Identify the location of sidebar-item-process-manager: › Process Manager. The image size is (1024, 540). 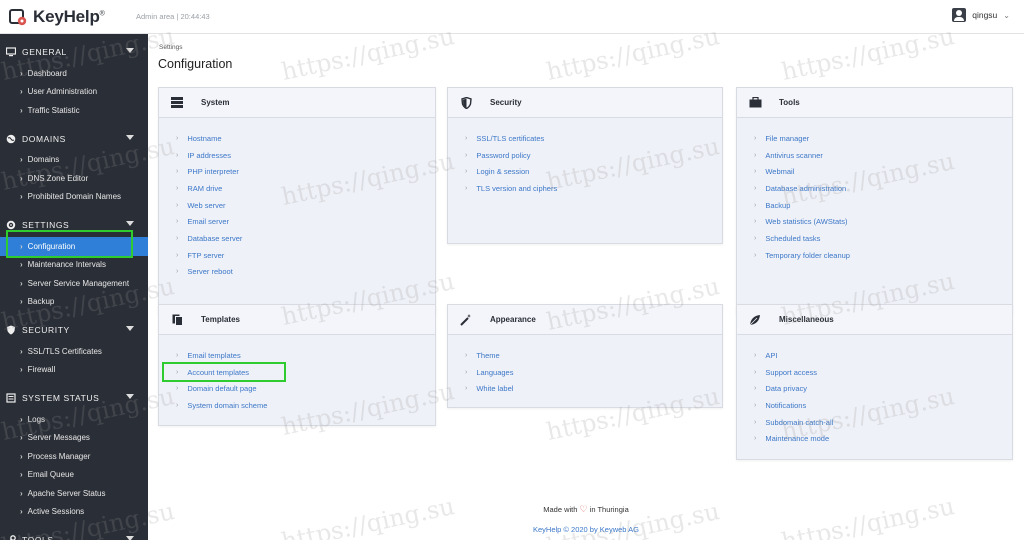
(74, 456).